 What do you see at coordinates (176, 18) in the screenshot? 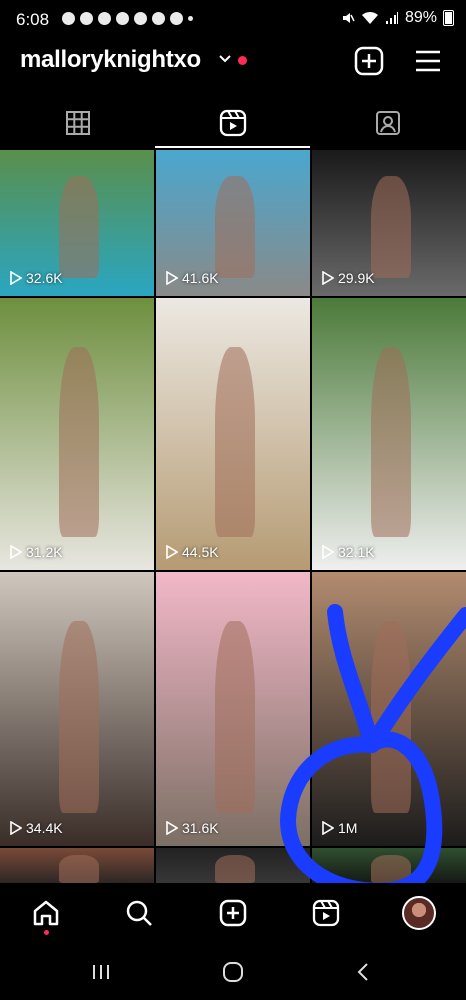
I see `tiktok-icon` at bounding box center [176, 18].